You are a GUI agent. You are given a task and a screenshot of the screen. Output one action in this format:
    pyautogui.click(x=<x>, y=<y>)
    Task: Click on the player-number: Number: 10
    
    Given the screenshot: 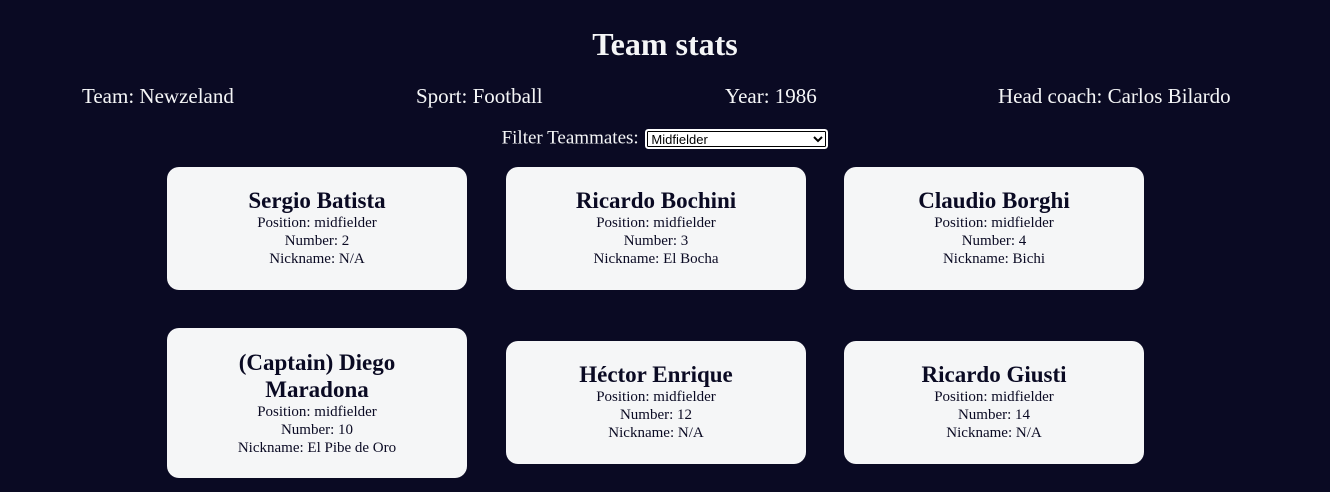 What is the action you would take?
    pyautogui.click(x=317, y=430)
    